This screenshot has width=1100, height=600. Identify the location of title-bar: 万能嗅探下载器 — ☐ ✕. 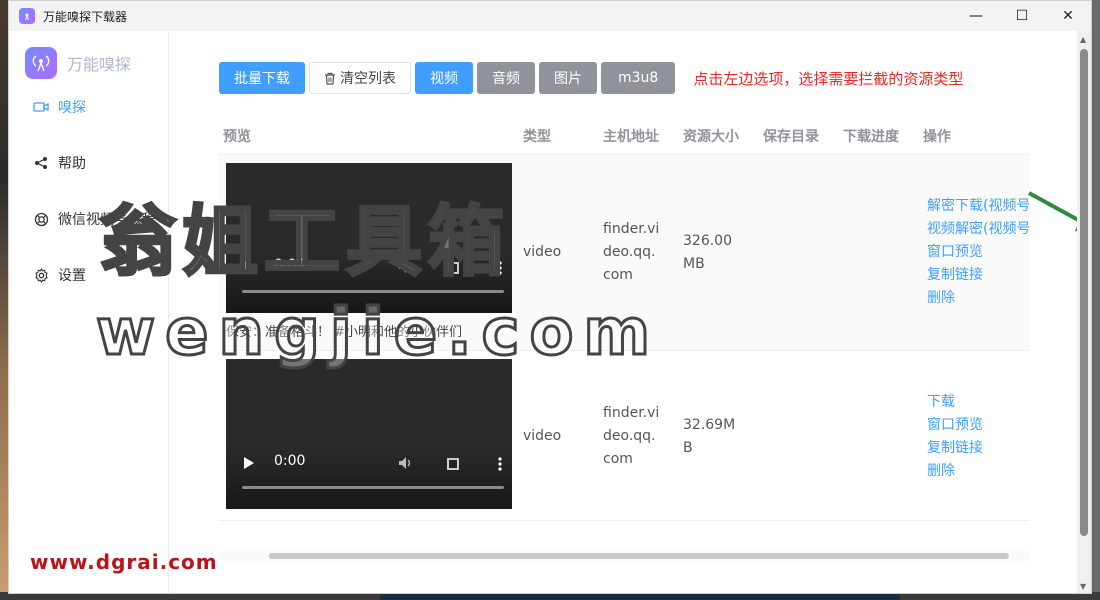
(550, 16).